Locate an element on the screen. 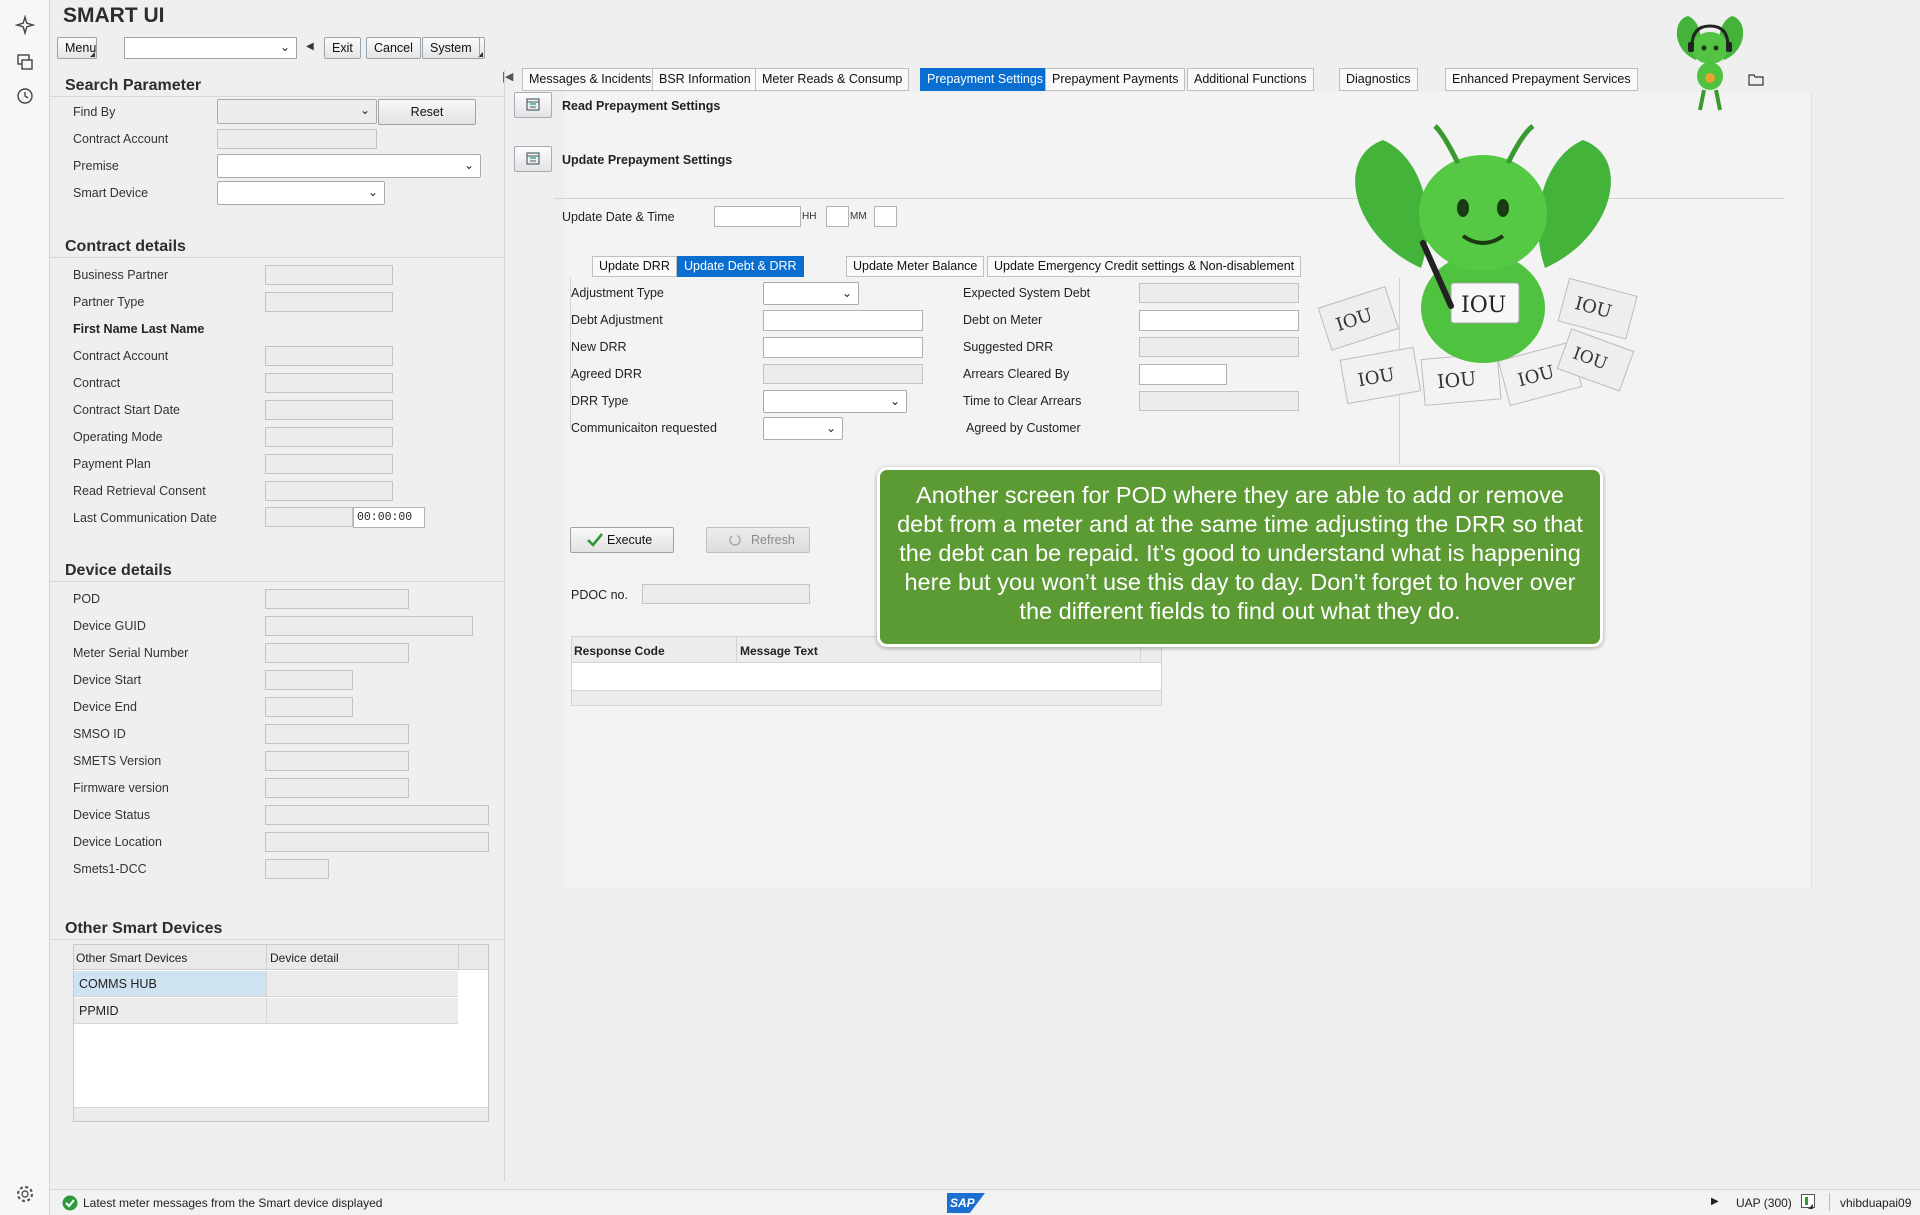 The height and width of the screenshot is (1215, 1920). section-divider is located at coordinates (277, 96).